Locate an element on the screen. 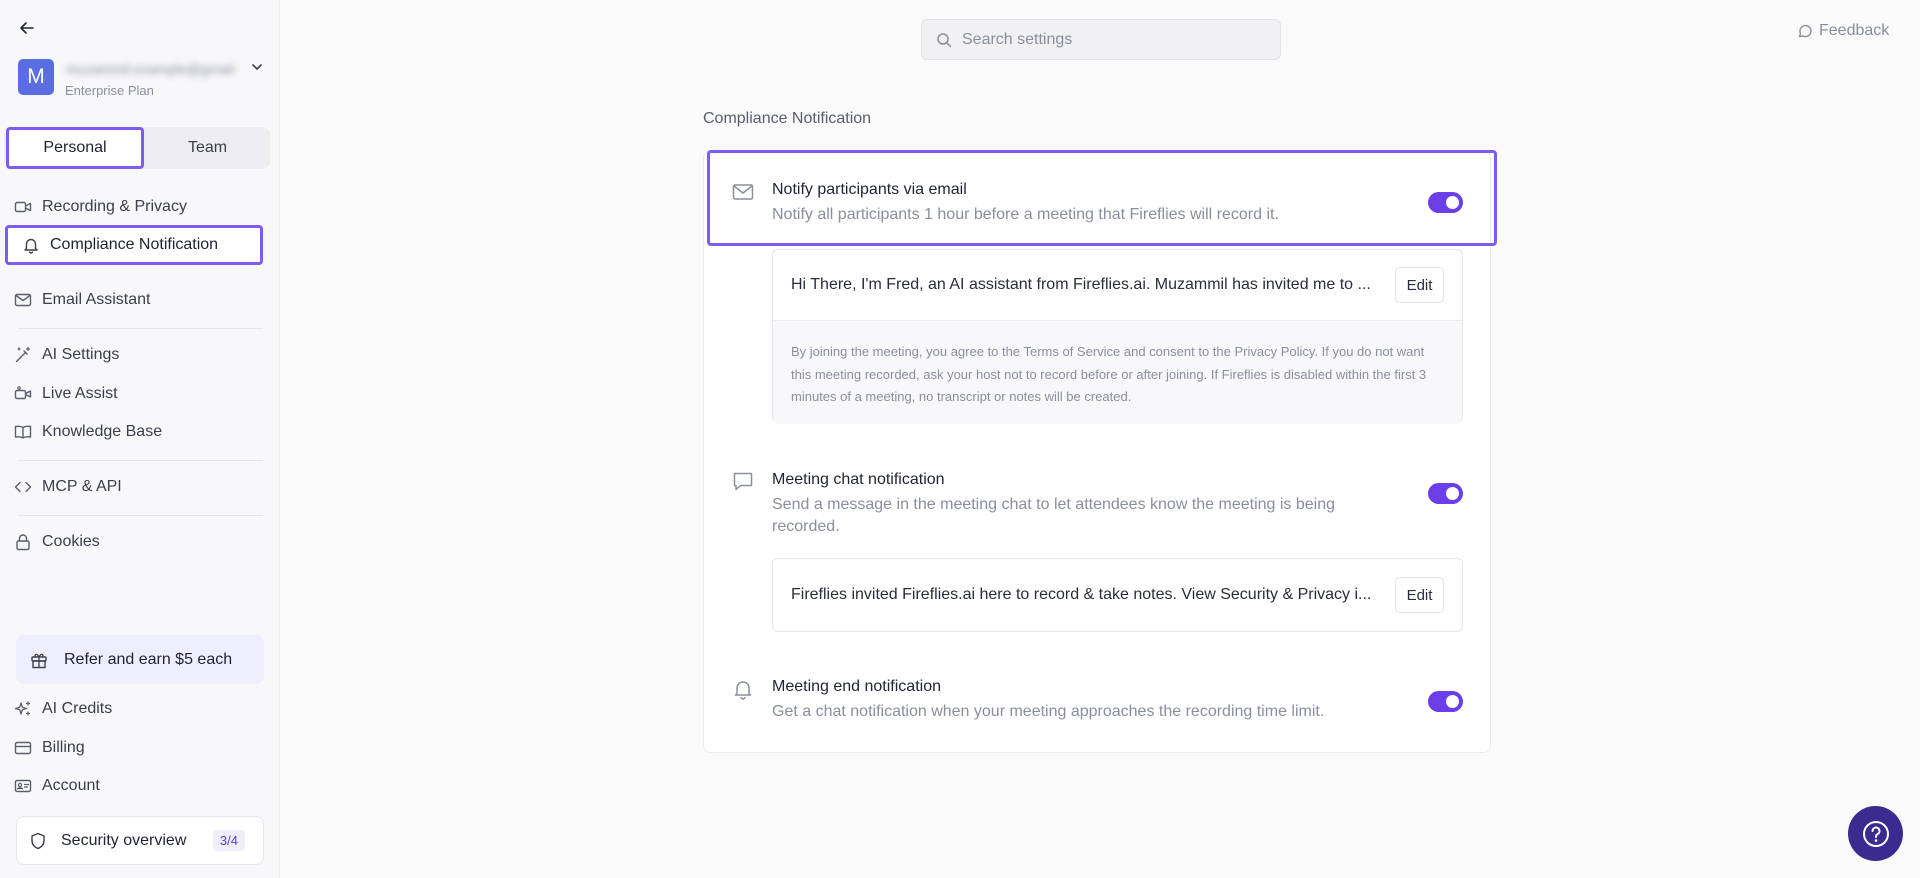 Image resolution: width=1920 pixels, height=878 pixels. feedback-button: Feedback is located at coordinates (1843, 31).